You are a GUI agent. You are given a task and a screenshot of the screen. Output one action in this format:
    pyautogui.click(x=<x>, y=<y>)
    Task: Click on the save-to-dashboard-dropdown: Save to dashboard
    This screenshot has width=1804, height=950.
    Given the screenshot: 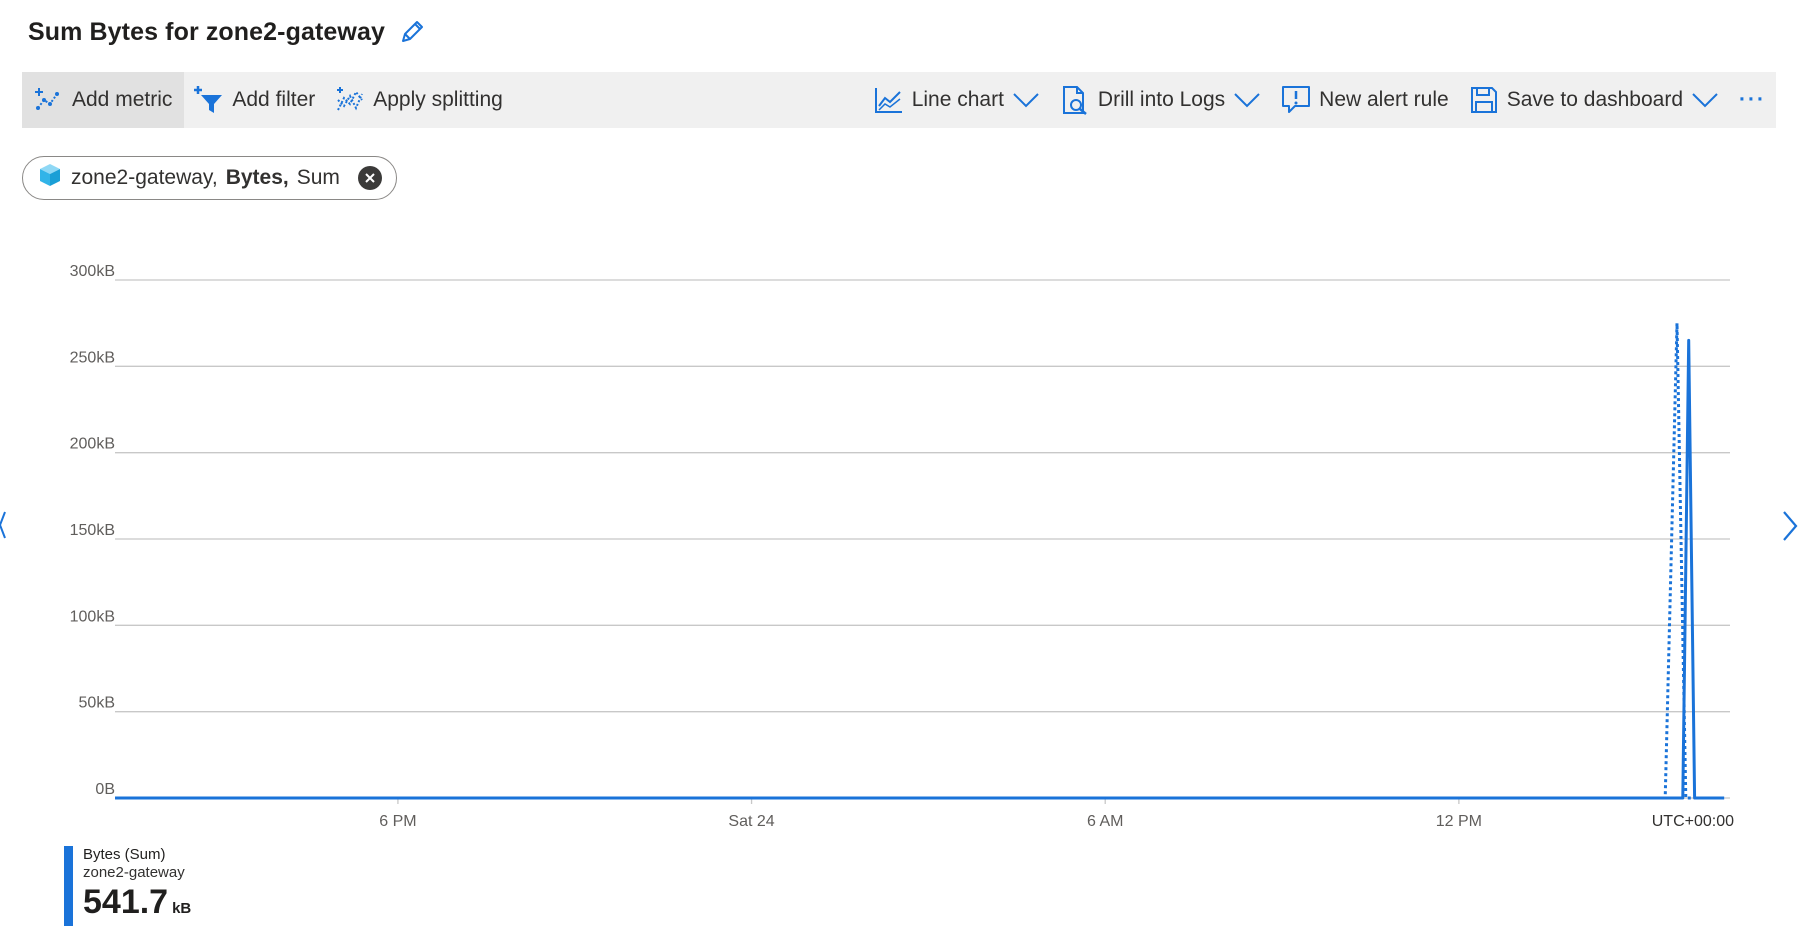 What is the action you would take?
    pyautogui.click(x=1594, y=100)
    